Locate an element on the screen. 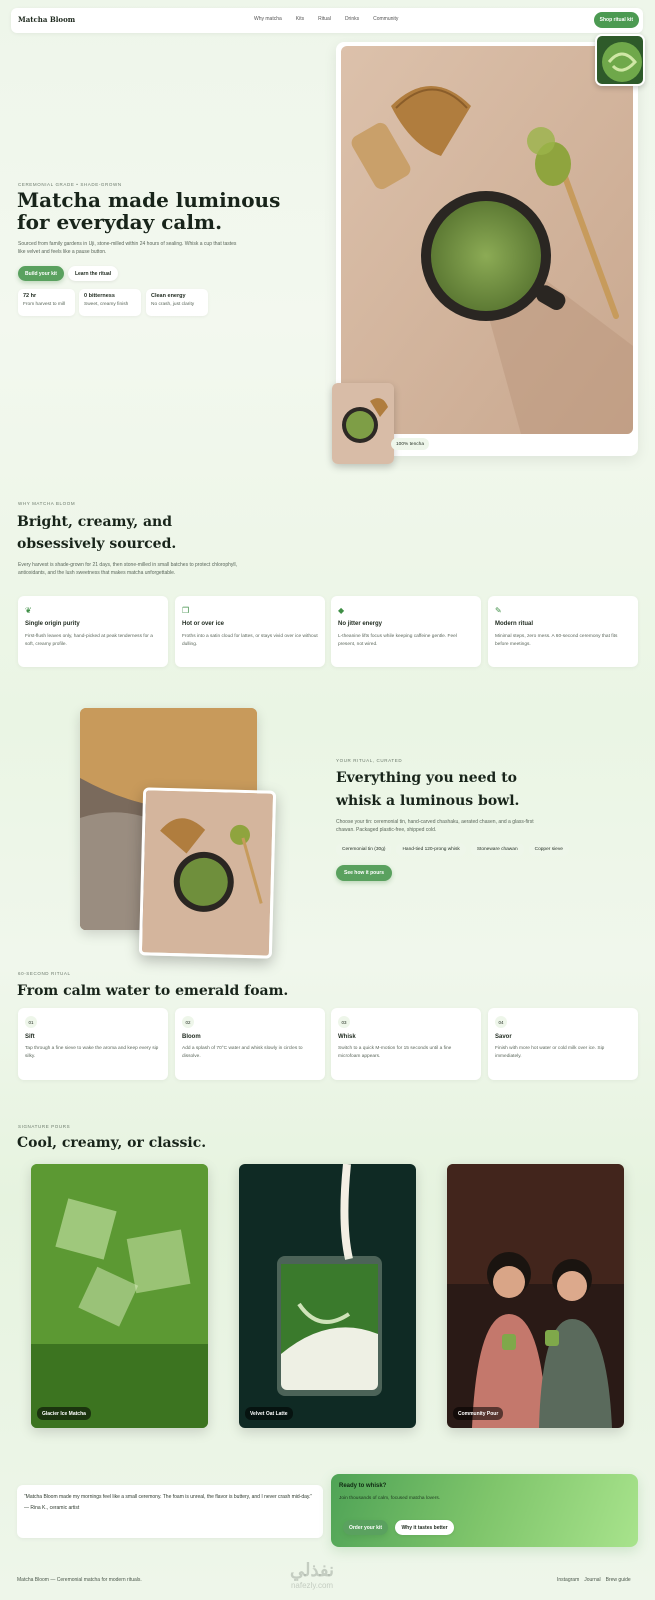  why-tastes-better-button: Why it tastes better is located at coordinates (424, 1527).